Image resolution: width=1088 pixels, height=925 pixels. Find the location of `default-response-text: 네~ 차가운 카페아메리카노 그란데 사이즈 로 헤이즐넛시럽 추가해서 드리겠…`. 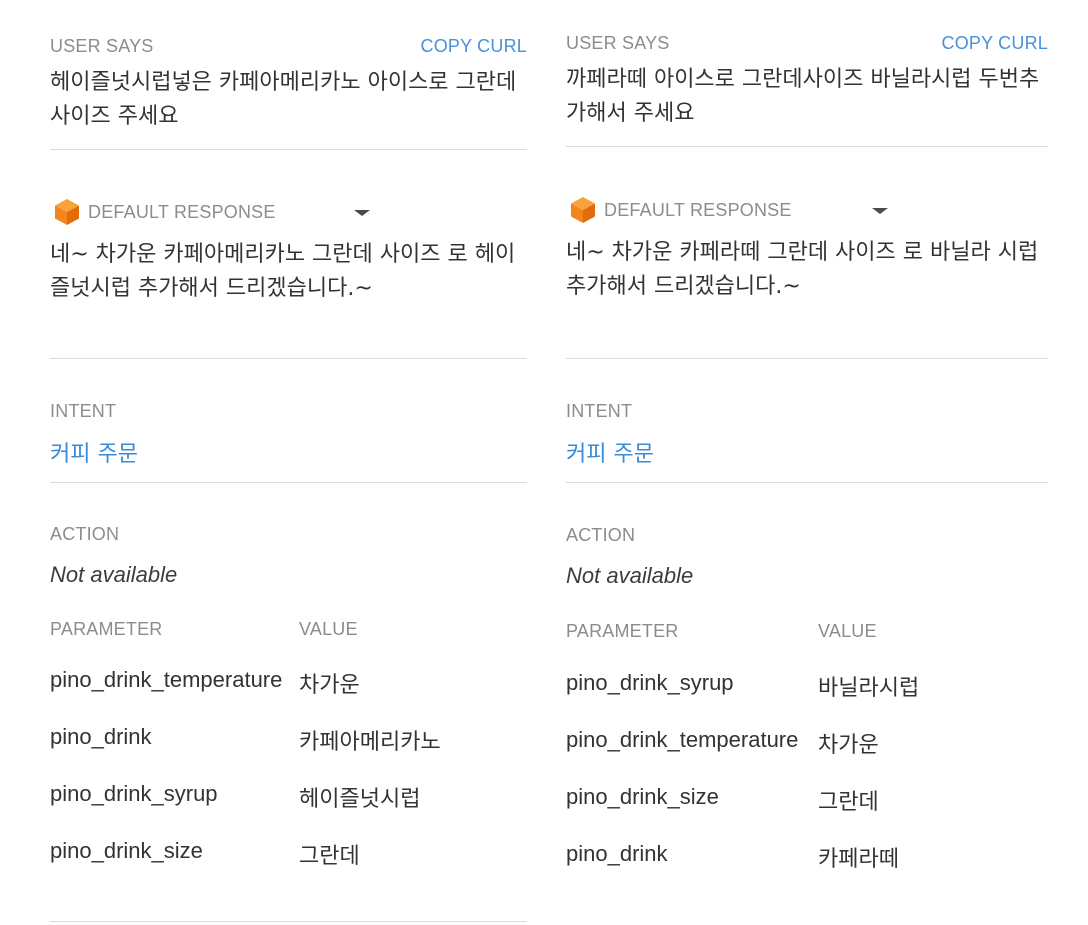

default-response-text: 네~ 차가운 카페아메리카노 그란데 사이즈 로 헤이즐넛시럽 추가해서 드리겠… is located at coordinates (283, 271).